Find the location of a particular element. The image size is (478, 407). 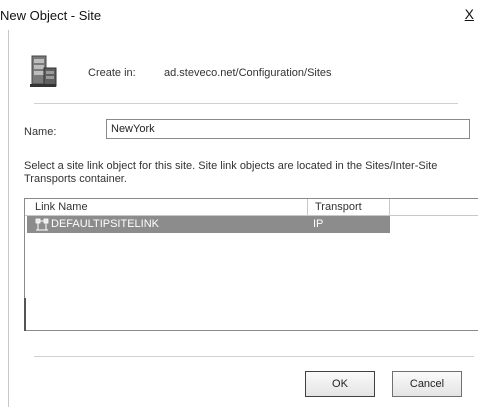

list-edge-marker is located at coordinates (25, 314).